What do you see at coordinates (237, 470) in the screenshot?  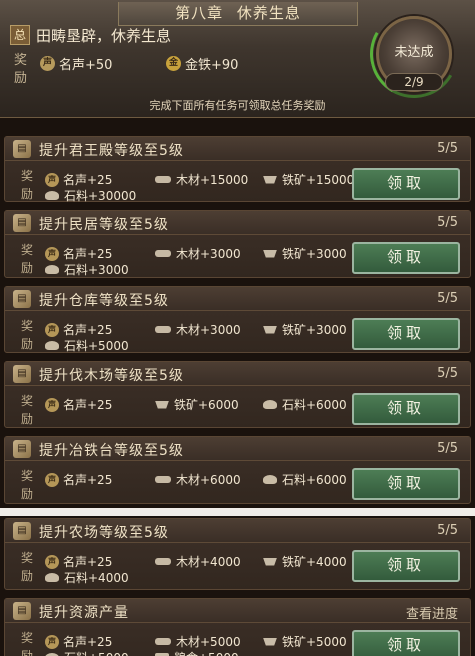 I see `quest-card: ▤ 提升冶铁台等级至5级 5/5 奖励声名声+25 木材+6000 石料+6000 领取` at bounding box center [237, 470].